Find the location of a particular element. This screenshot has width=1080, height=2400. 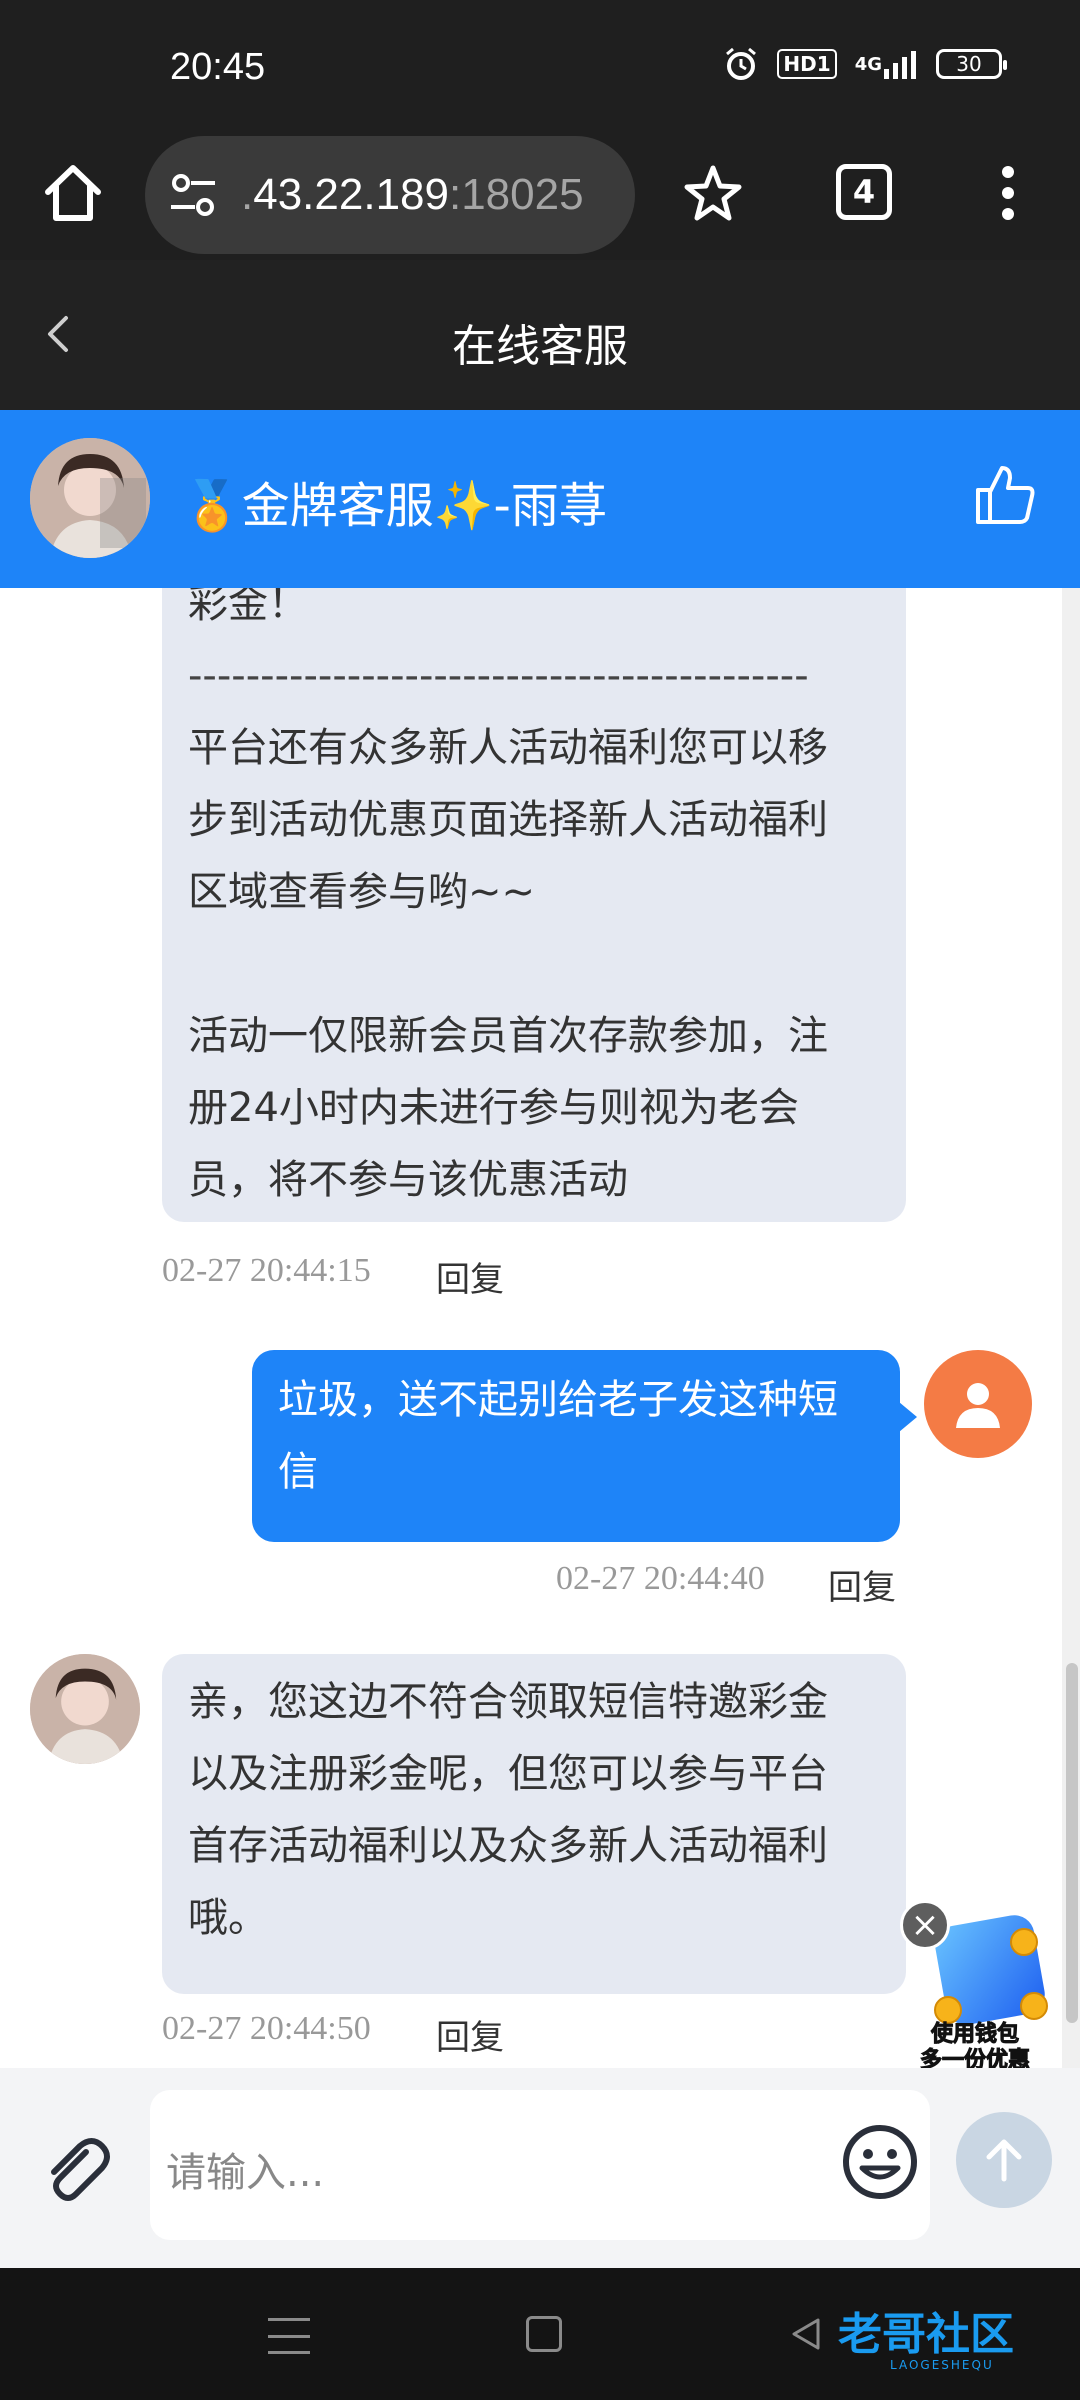

star-icon is located at coordinates (713, 193).